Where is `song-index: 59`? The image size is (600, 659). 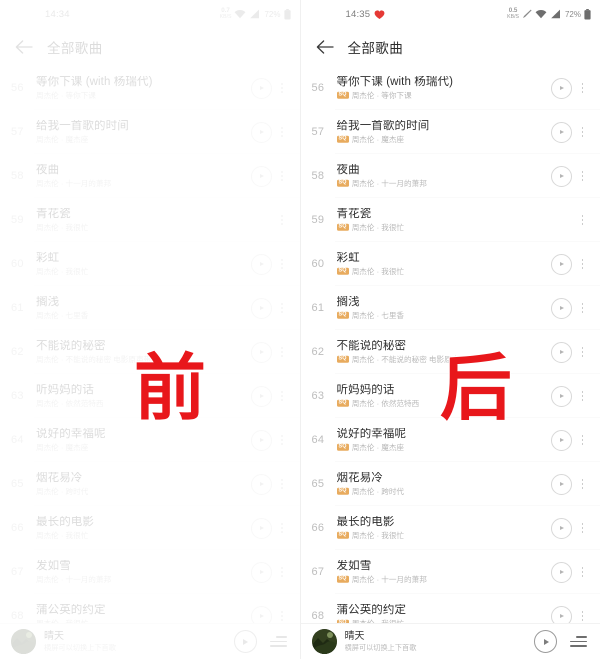 song-index: 59 is located at coordinates (318, 220).